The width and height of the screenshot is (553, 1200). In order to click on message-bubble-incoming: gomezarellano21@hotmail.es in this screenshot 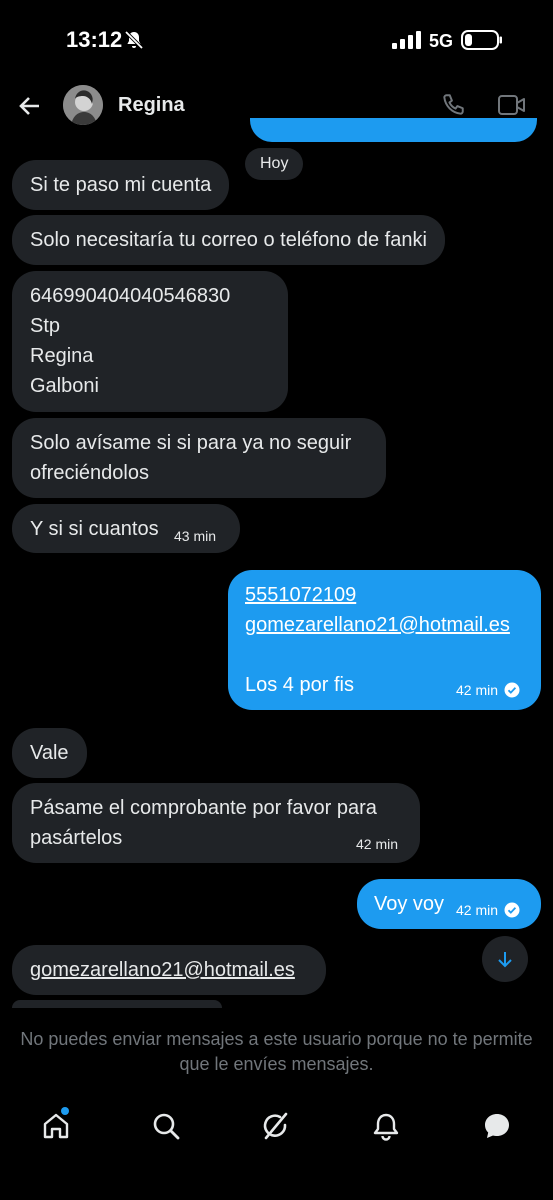, I will do `click(169, 970)`.